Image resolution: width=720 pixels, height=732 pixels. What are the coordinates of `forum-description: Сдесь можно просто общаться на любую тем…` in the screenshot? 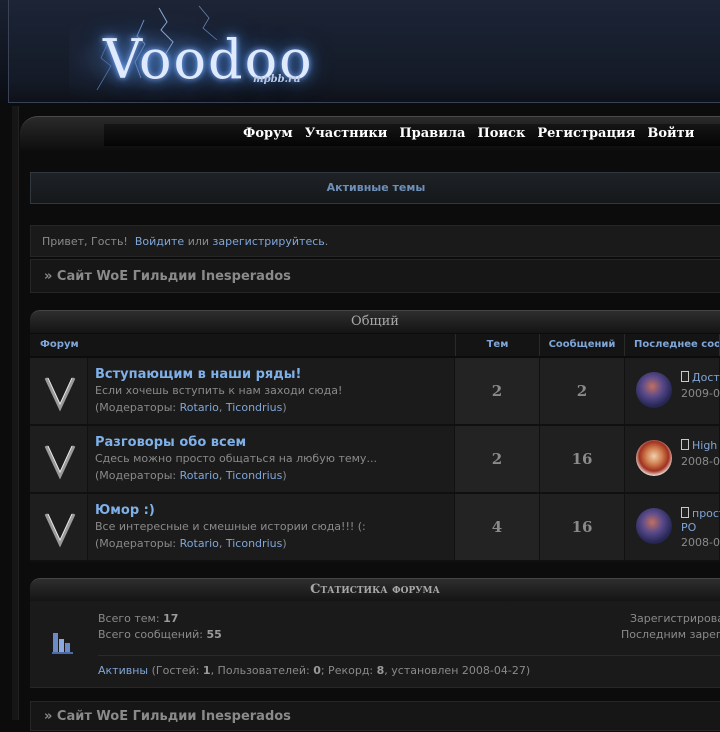 It's located at (236, 458).